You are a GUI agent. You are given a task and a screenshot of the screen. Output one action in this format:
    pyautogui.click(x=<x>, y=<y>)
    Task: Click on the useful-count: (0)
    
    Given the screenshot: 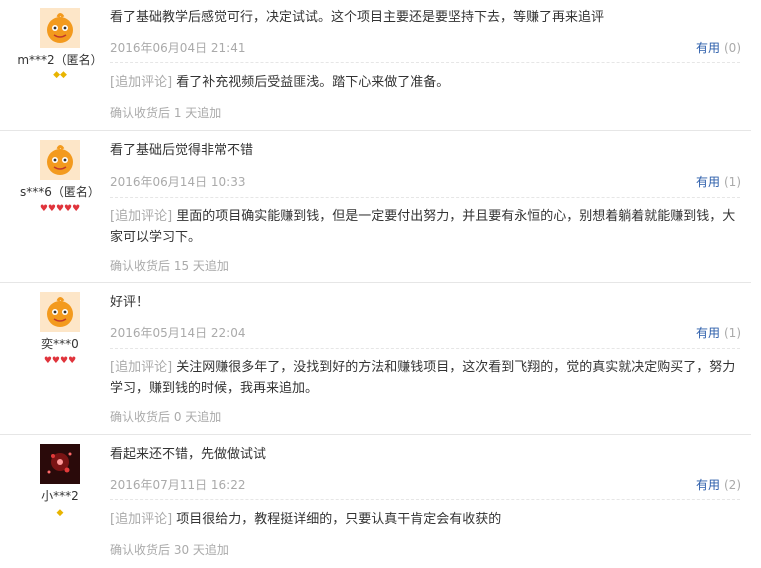 What is the action you would take?
    pyautogui.click(x=732, y=48)
    